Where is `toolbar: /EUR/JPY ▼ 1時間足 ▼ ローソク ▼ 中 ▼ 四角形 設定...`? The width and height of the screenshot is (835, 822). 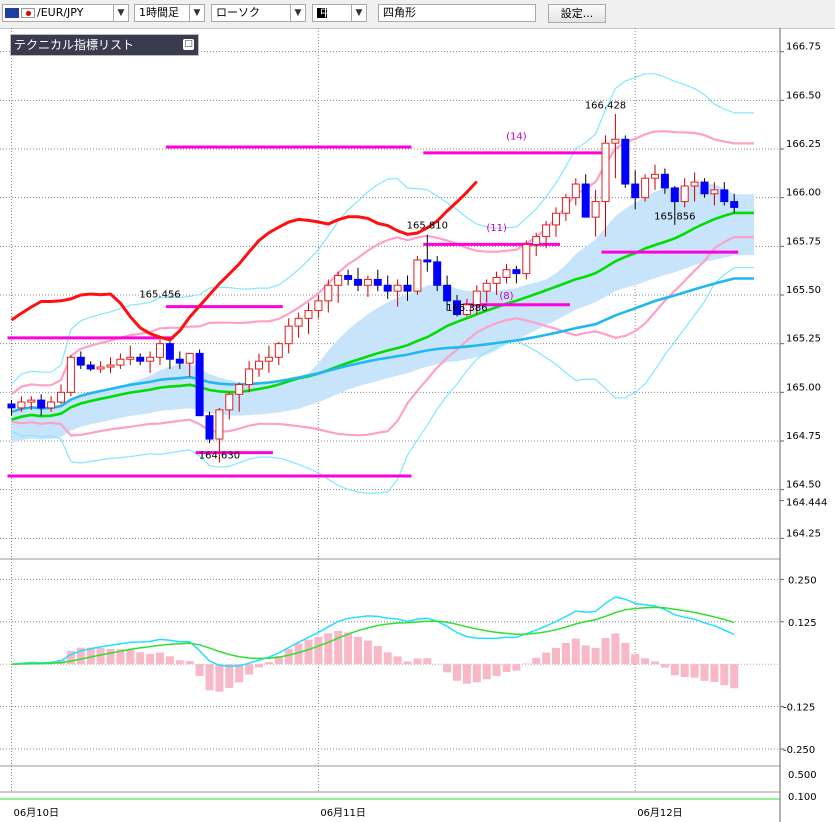 toolbar: /EUR/JPY ▼ 1時間足 ▼ ローソク ▼ 中 ▼ 四角形 設定... is located at coordinates (417, 14).